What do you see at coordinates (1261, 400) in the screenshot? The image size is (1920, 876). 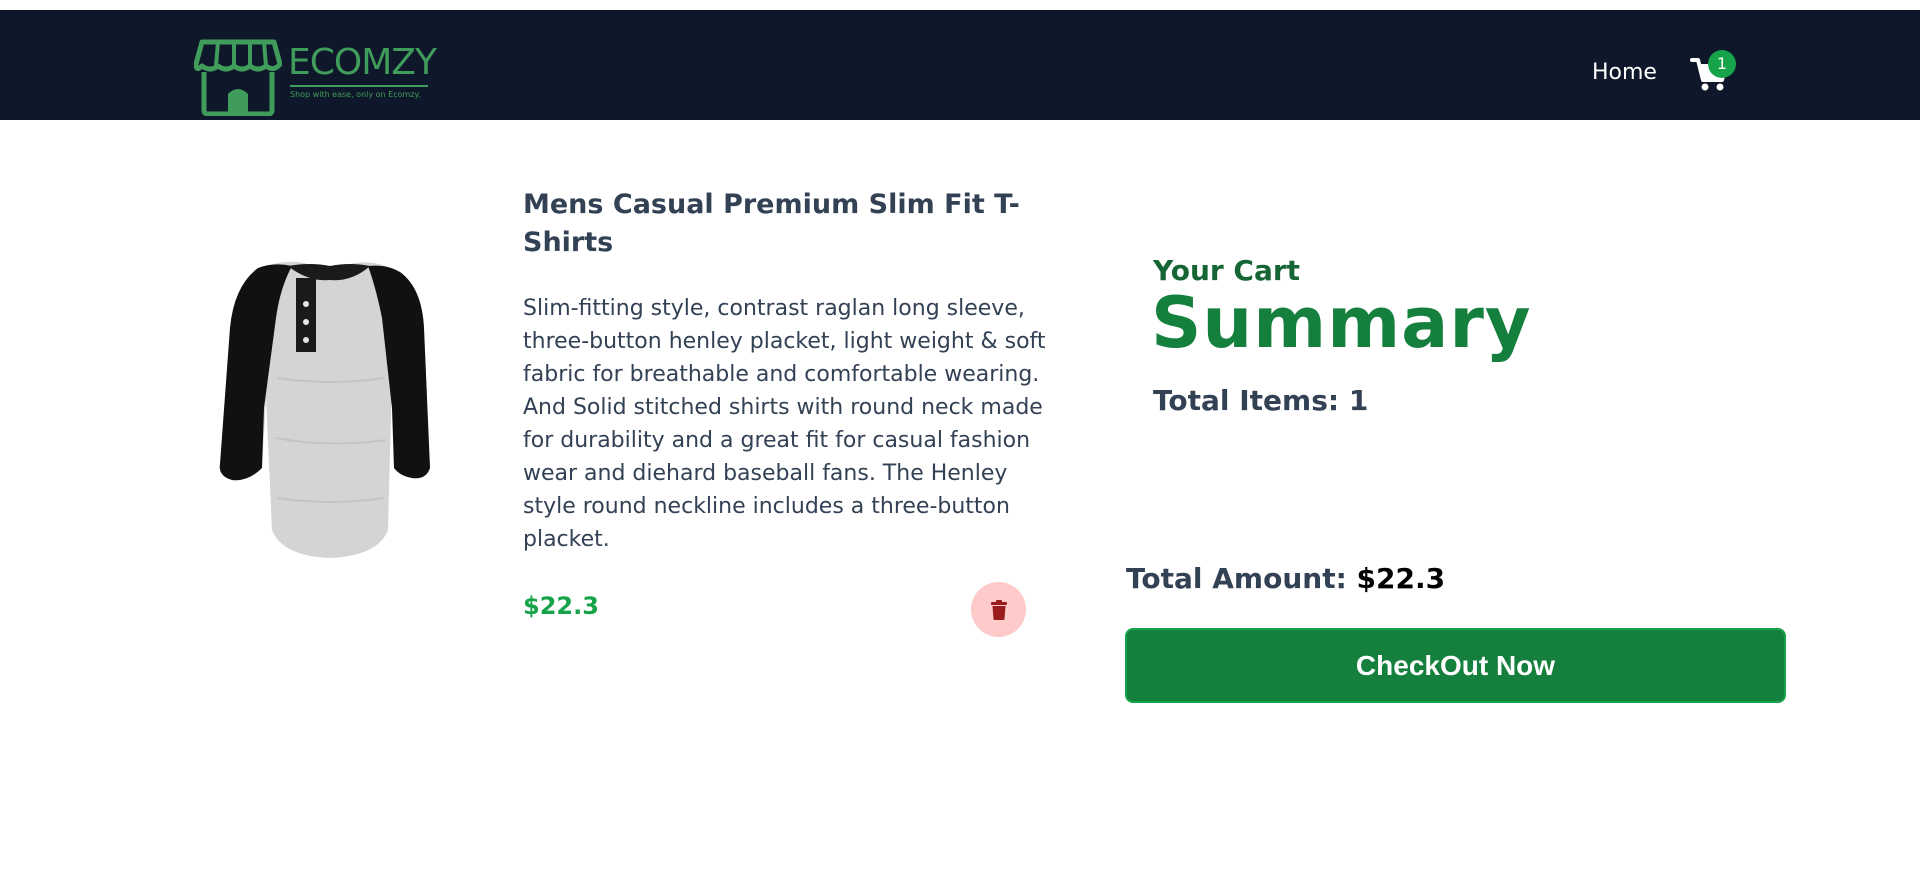 I see `total-items: Total Items: 1` at bounding box center [1261, 400].